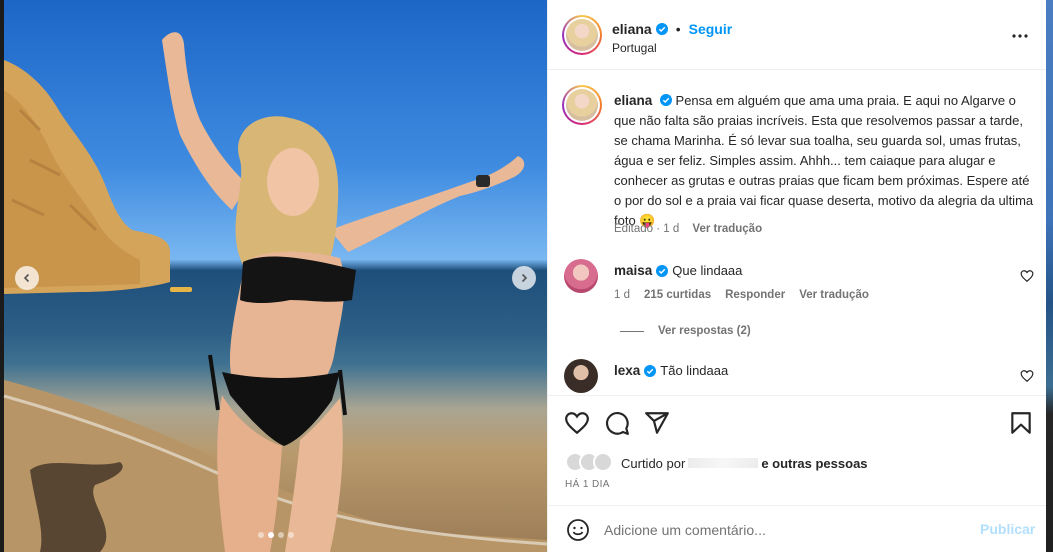 Image resolution: width=1053 pixels, height=552 pixels. I want to click on liked-by-prefix: Curtido por, so click(653, 463).